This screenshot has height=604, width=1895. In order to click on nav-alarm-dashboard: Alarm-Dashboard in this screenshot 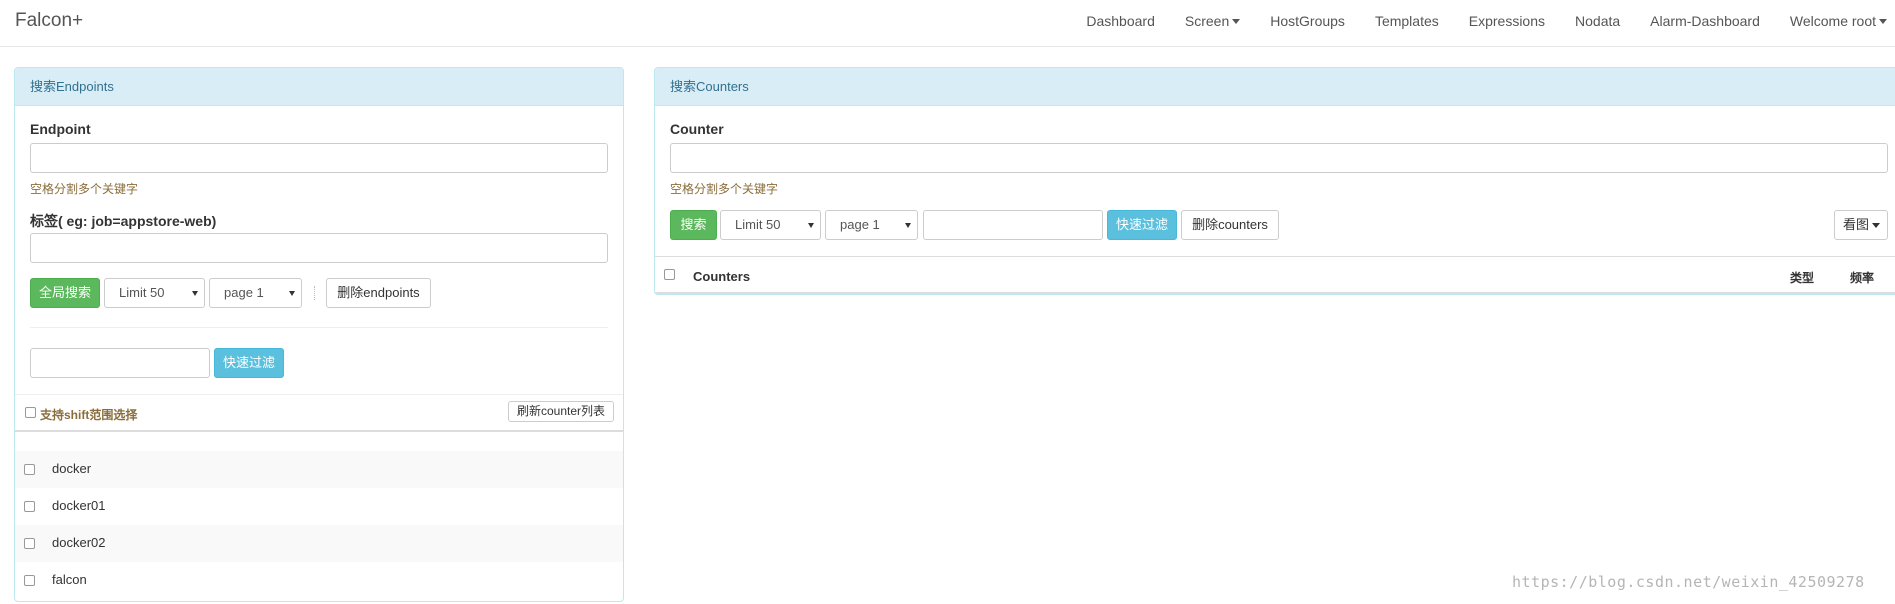, I will do `click(1705, 21)`.